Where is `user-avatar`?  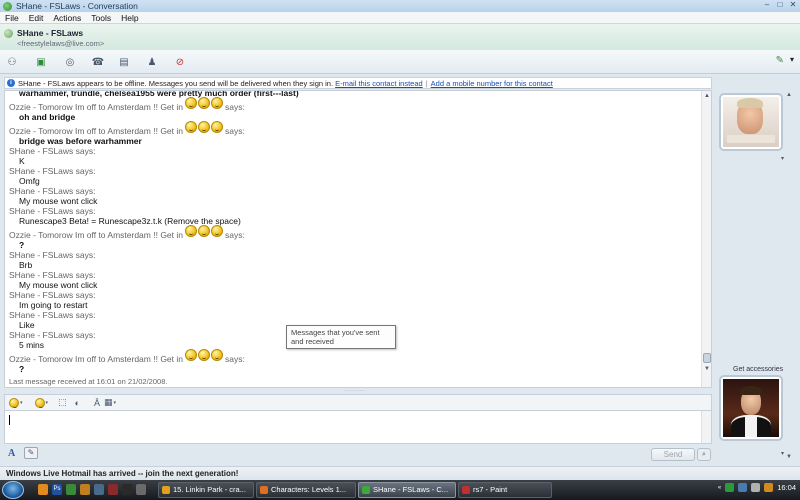
user-avatar is located at coordinates (751, 408).